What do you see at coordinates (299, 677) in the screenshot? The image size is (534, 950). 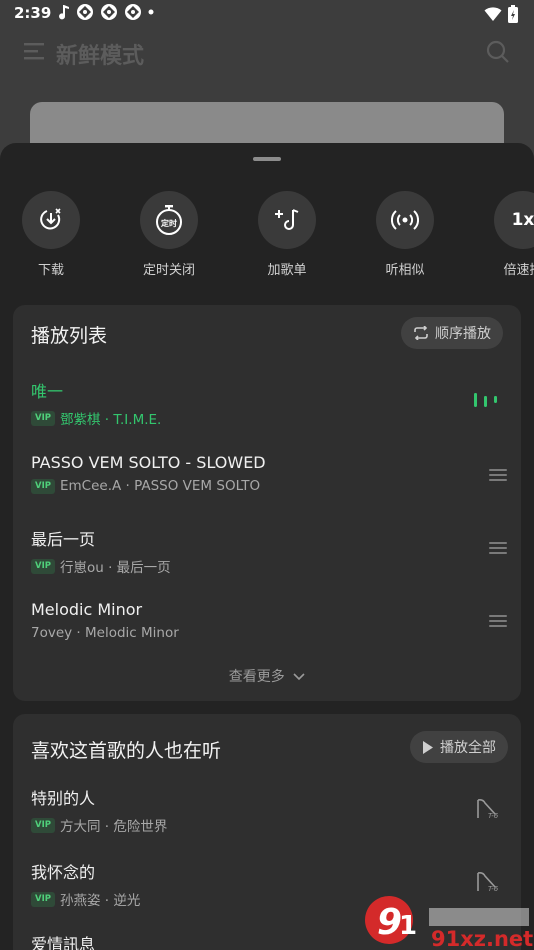 I see `chevron-down-icon` at bounding box center [299, 677].